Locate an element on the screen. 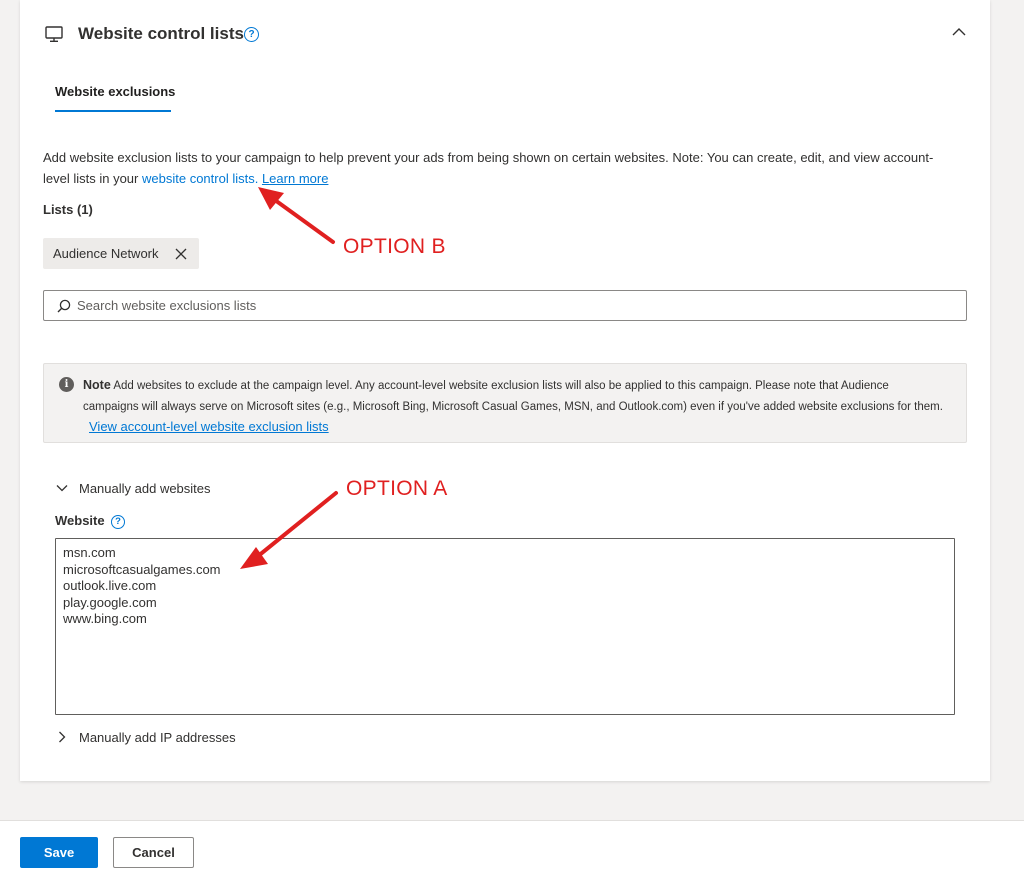 This screenshot has height=887, width=1024. cancel-button: Cancel is located at coordinates (153, 852).